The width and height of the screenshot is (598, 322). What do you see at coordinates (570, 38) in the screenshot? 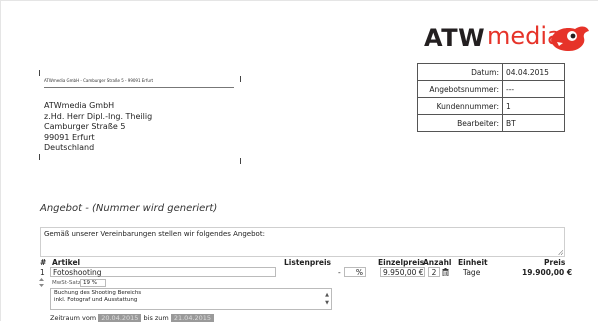
I see `logo-dragon-icon` at bounding box center [570, 38].